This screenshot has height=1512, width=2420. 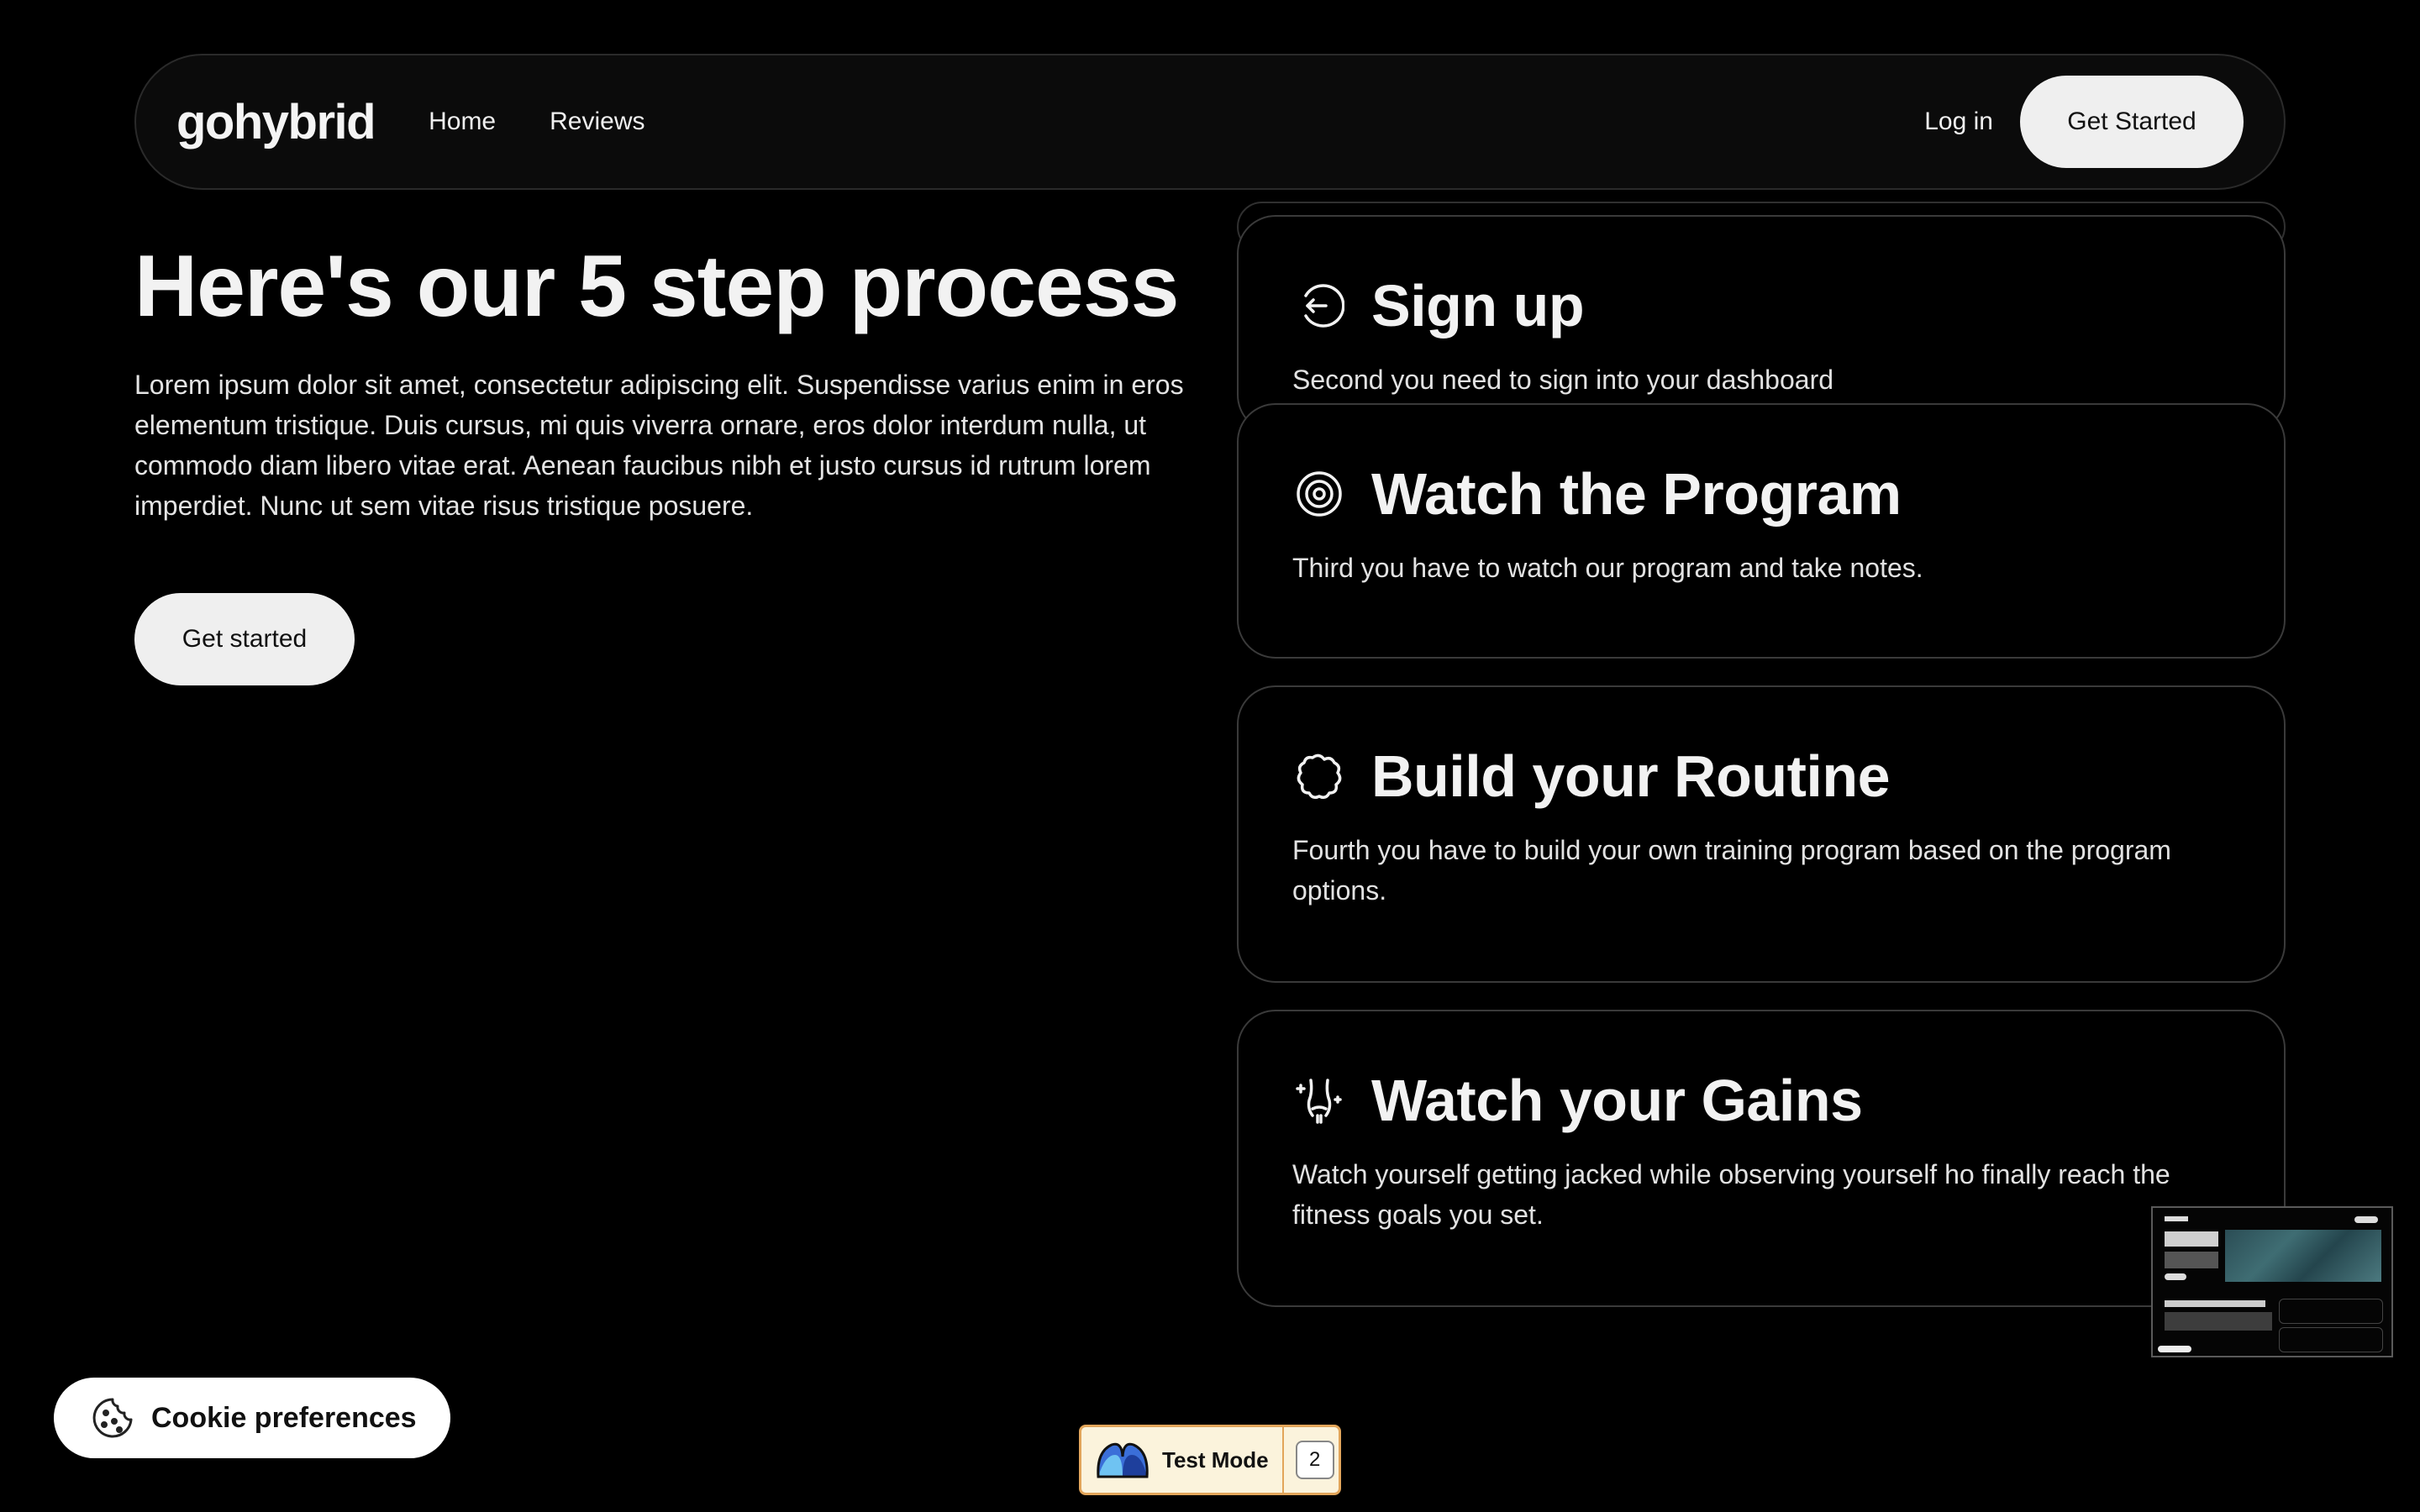 I want to click on thumb-paragraph, so click(x=2218, y=1321).